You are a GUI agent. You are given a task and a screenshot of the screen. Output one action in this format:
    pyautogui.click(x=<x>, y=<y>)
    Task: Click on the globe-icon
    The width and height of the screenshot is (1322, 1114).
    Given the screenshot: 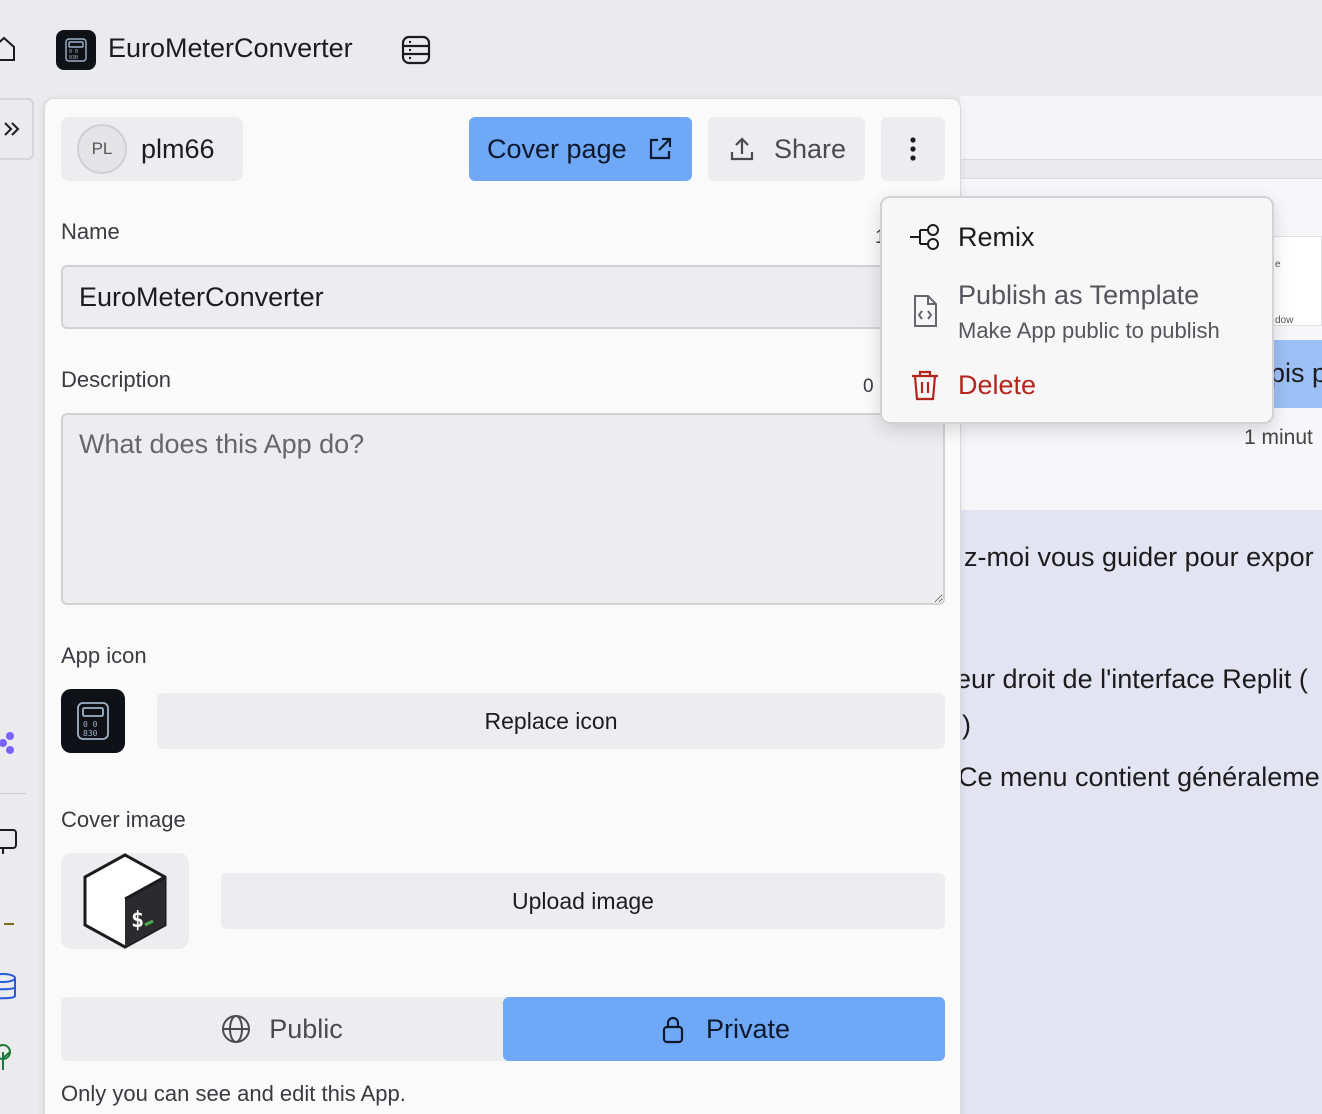 What is the action you would take?
    pyautogui.click(x=236, y=1029)
    